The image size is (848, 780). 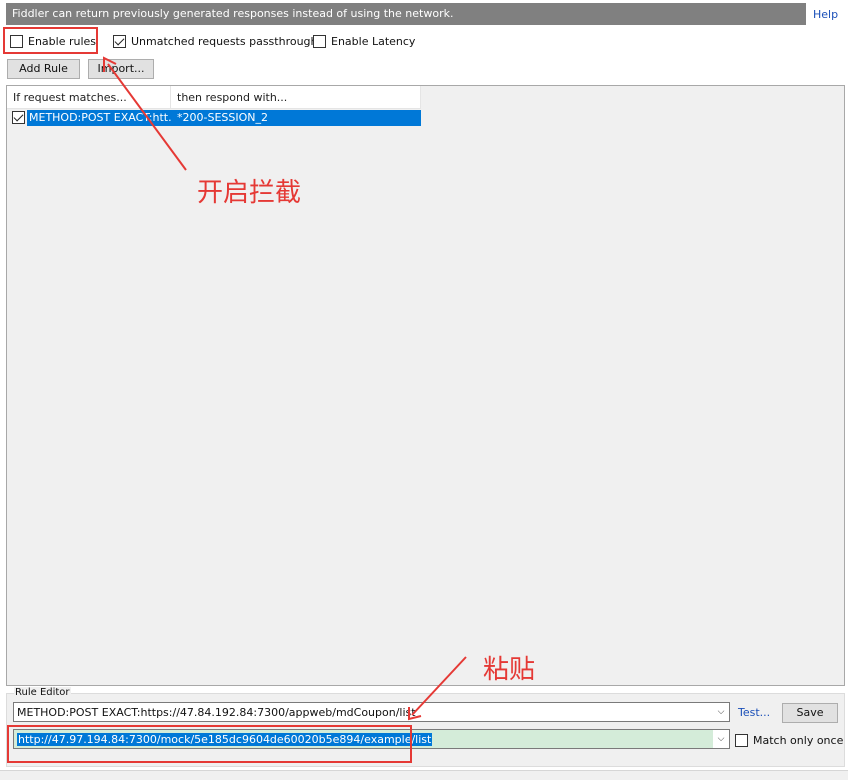 I want to click on enable-rules-arrow-line, so click(x=147, y=117).